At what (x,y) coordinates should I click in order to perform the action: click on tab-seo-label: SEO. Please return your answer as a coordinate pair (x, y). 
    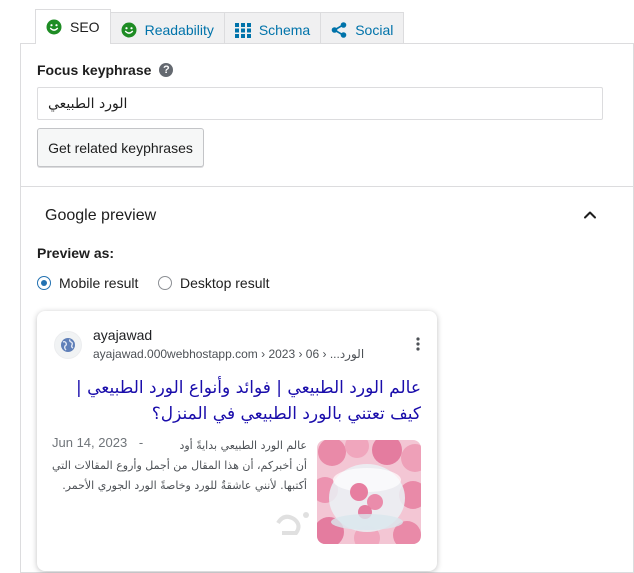
    Looking at the image, I should click on (85, 27).